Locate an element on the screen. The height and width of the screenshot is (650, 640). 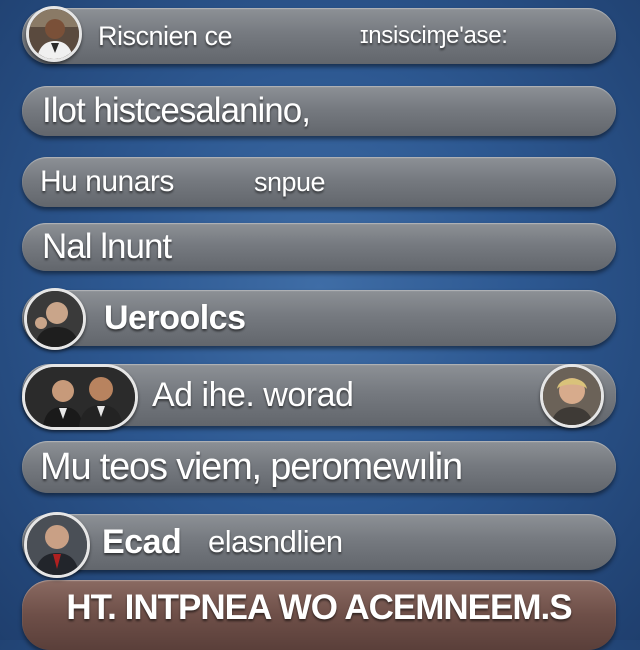
list-item: Riscnien ce ɪnsisciɱe'ase: is located at coordinates (319, 36).